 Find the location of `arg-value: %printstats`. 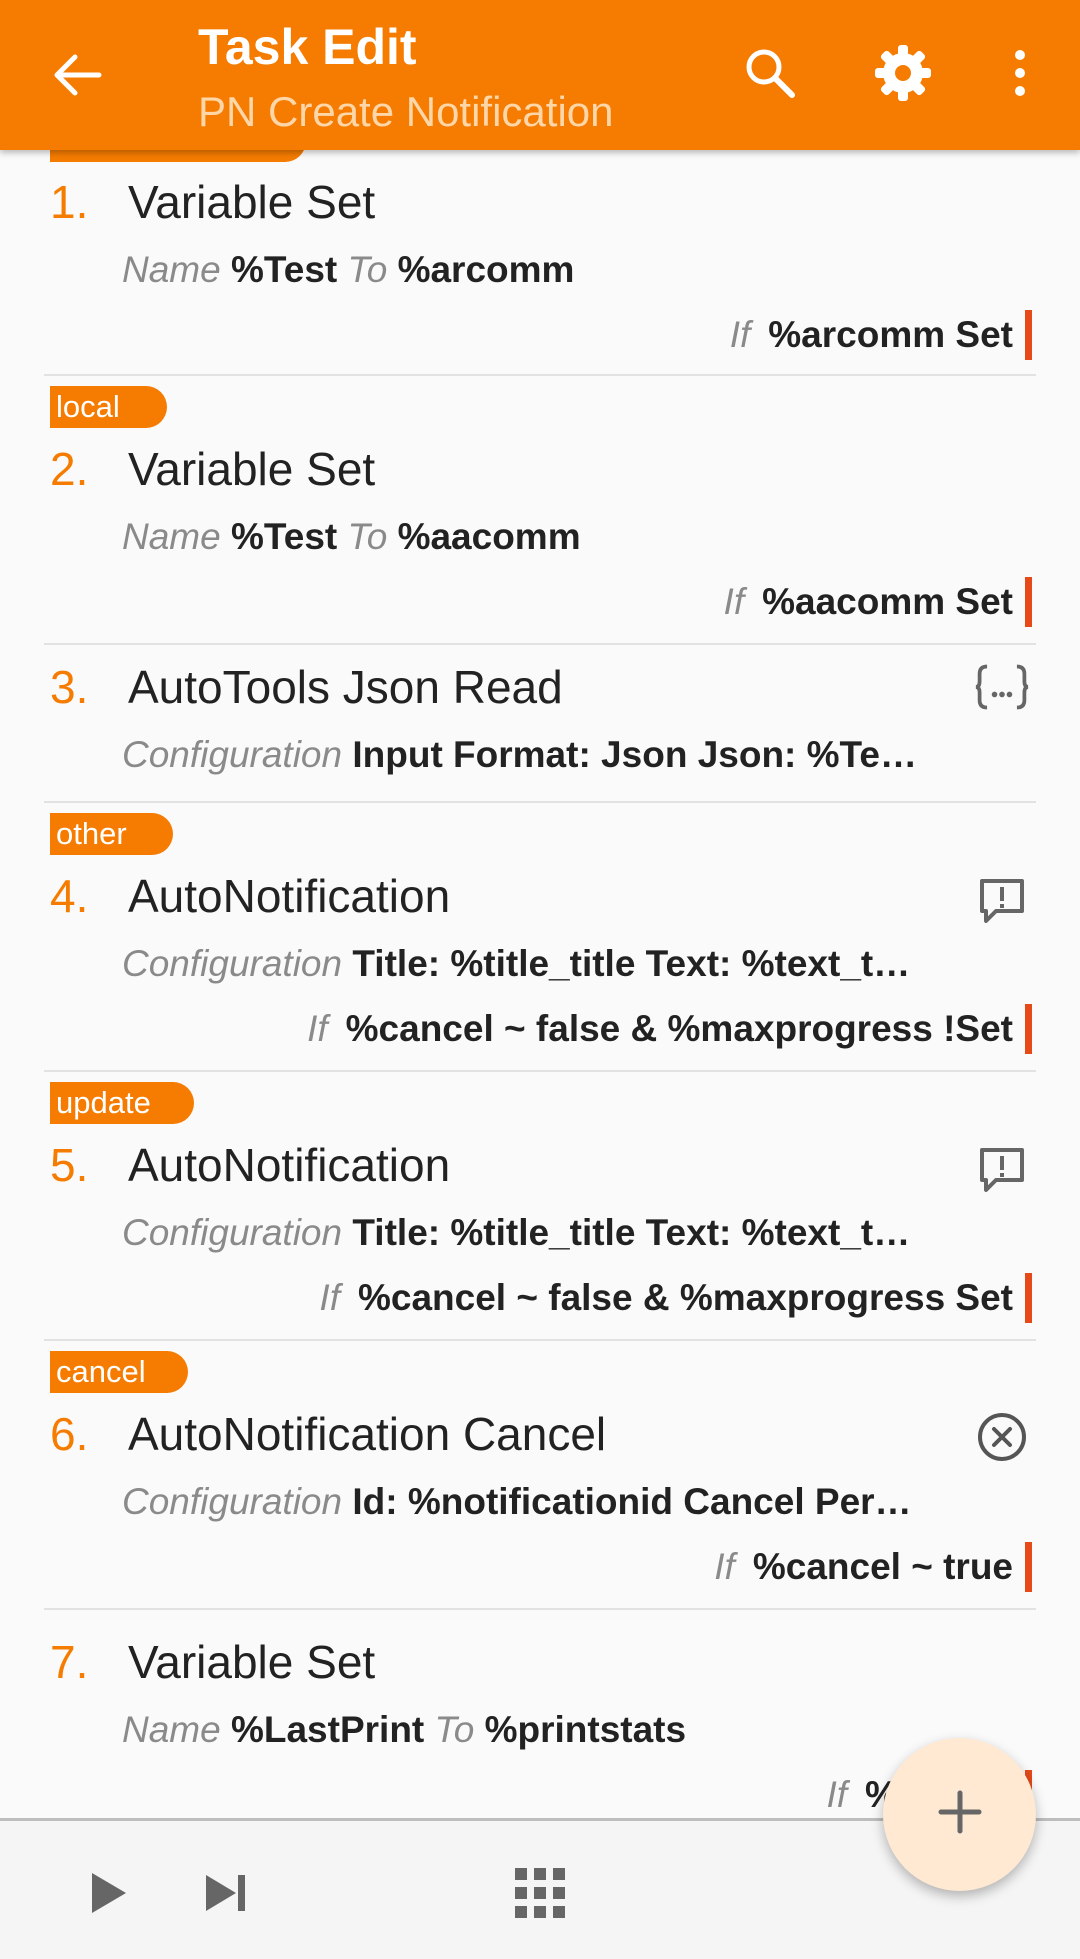

arg-value: %printstats is located at coordinates (585, 1729).